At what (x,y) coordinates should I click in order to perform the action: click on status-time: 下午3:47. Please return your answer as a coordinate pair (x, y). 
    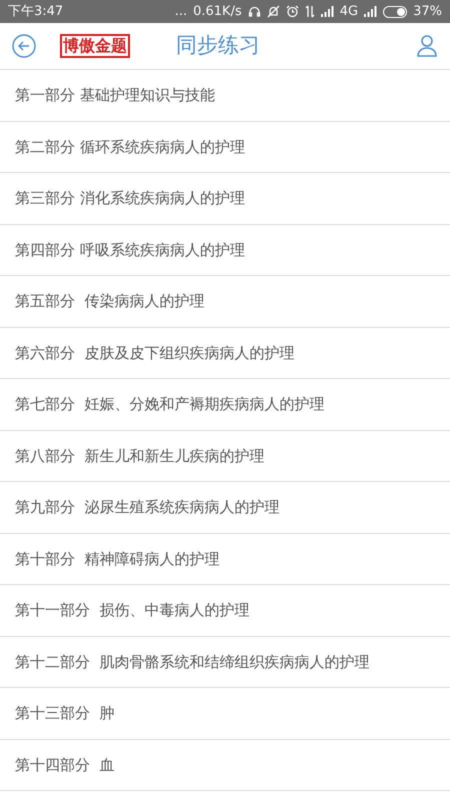
    Looking at the image, I should click on (36, 11).